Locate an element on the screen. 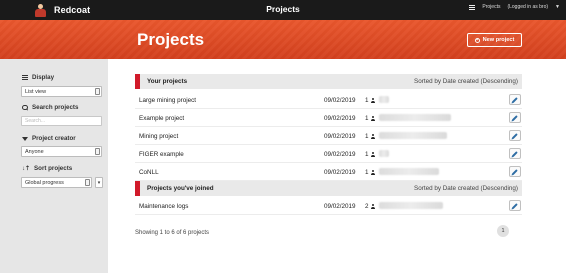 This screenshot has width=566, height=273. sort-projects-label: ↓⇡ Sort projects is located at coordinates (47, 168).